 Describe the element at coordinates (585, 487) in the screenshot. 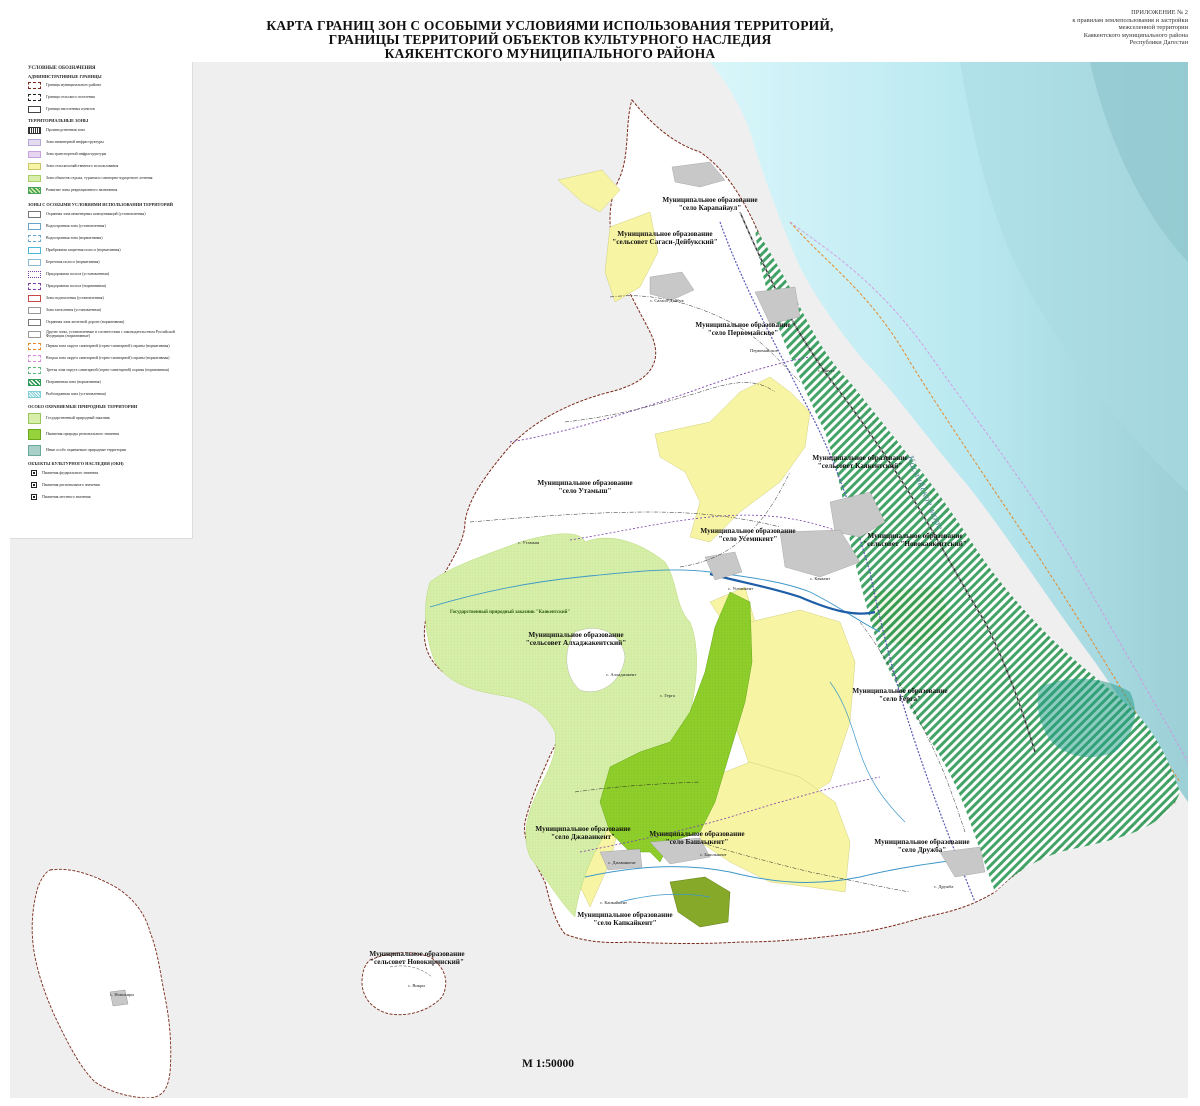

I see `muni-label-utamysh: Муниципальное образование "село Утамыш"` at that location.